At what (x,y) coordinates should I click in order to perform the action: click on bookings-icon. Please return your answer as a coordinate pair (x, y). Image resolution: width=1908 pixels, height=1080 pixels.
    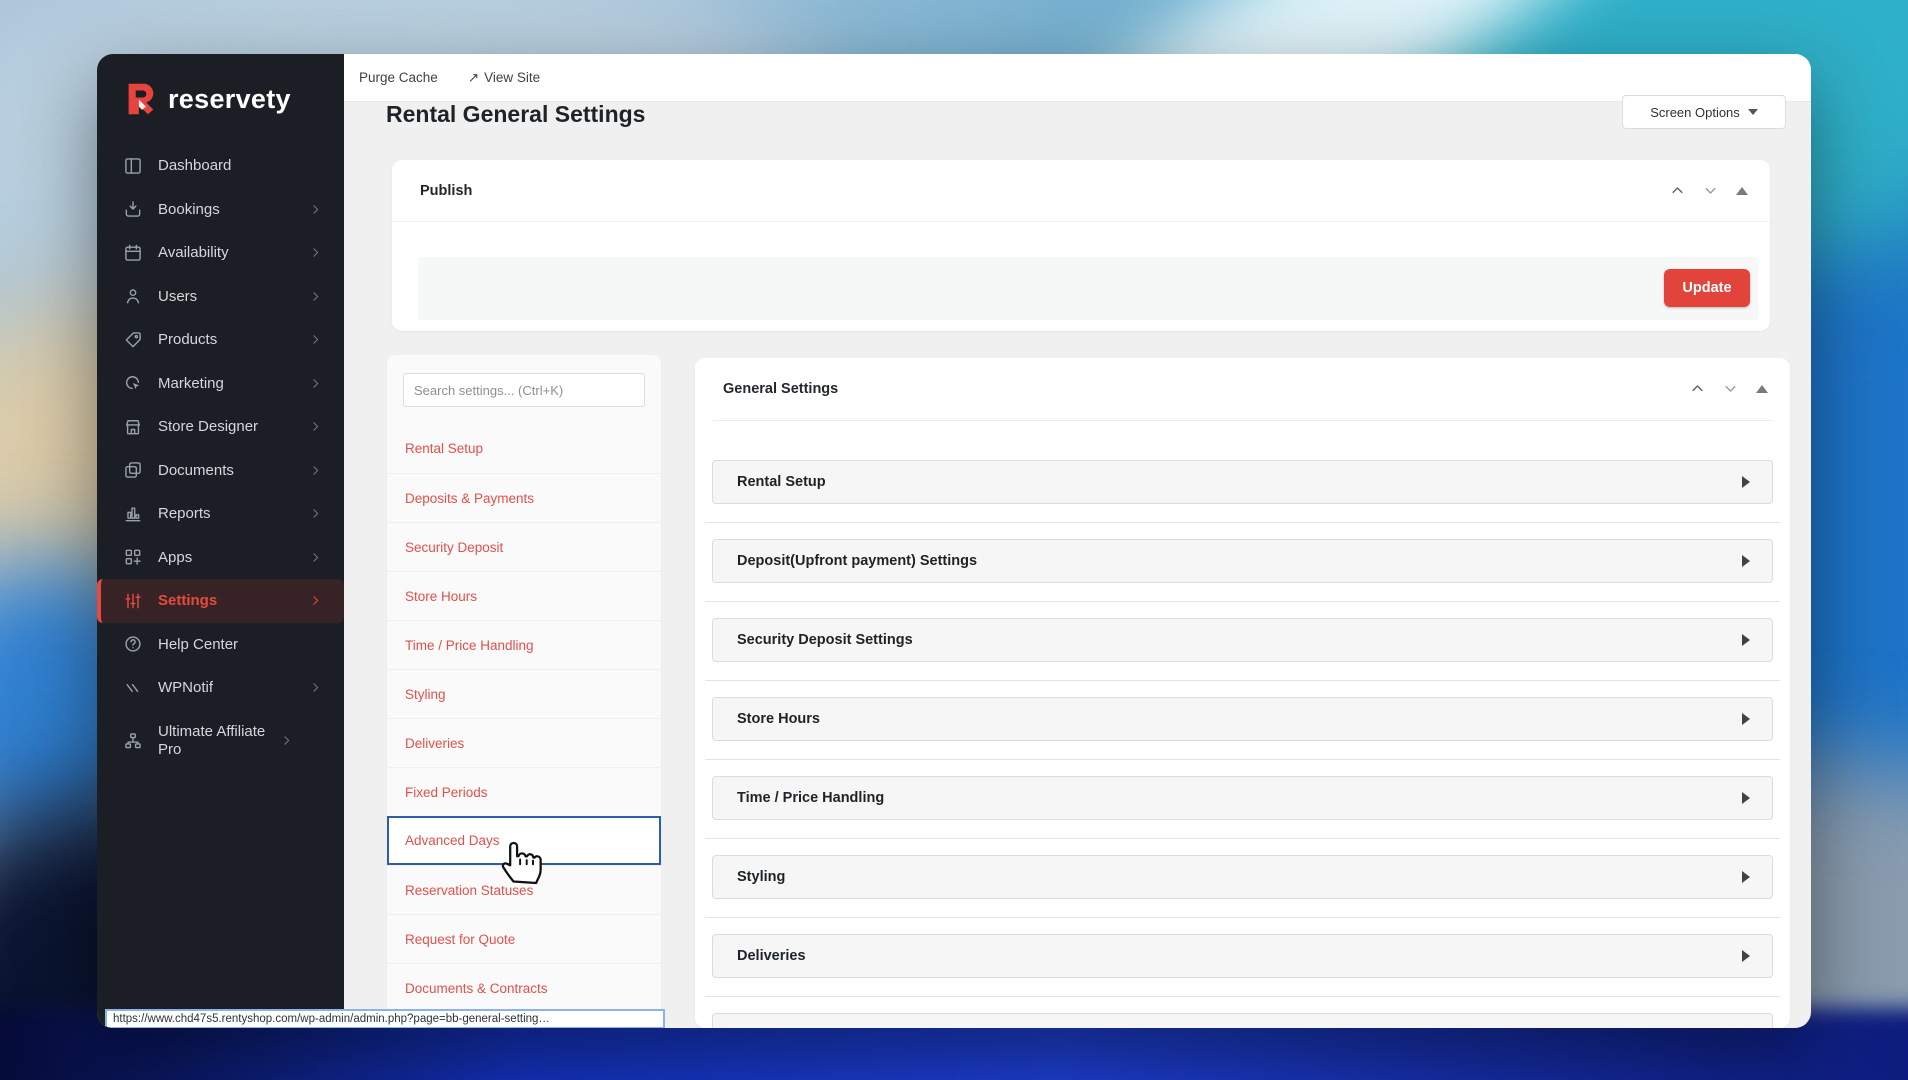
    Looking at the image, I should click on (133, 209).